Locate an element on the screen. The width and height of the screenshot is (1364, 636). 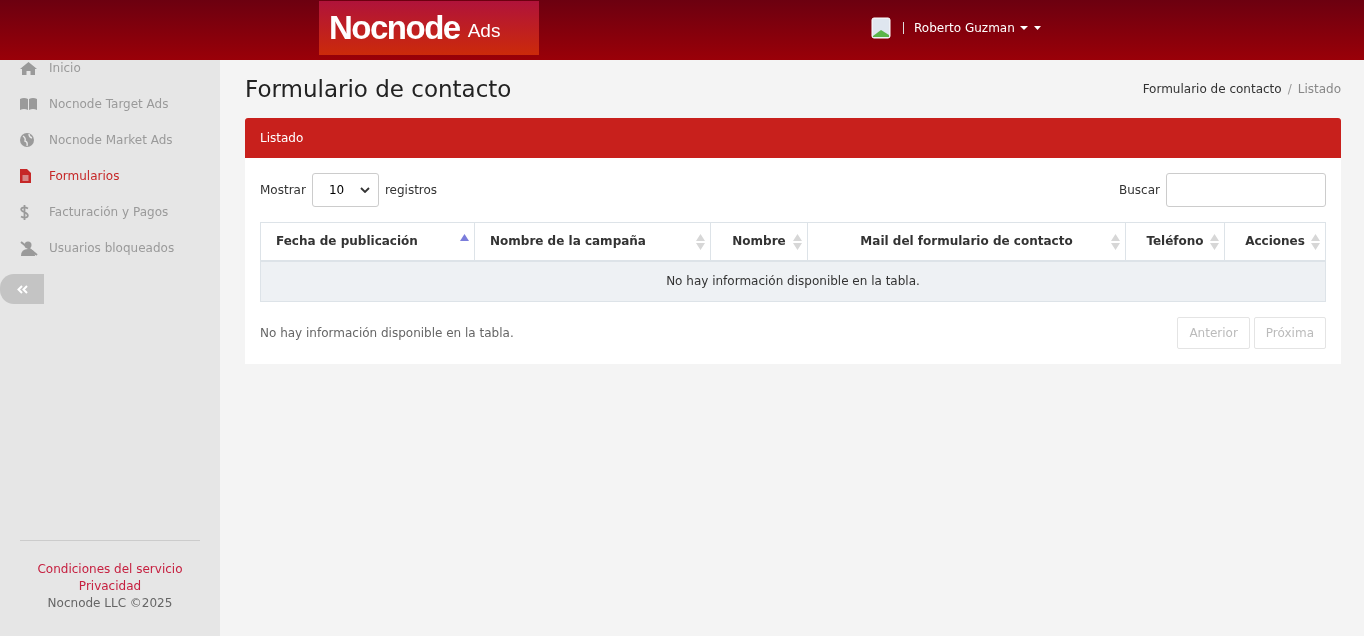
column-header: Nombre de la campaña is located at coordinates (592, 241).